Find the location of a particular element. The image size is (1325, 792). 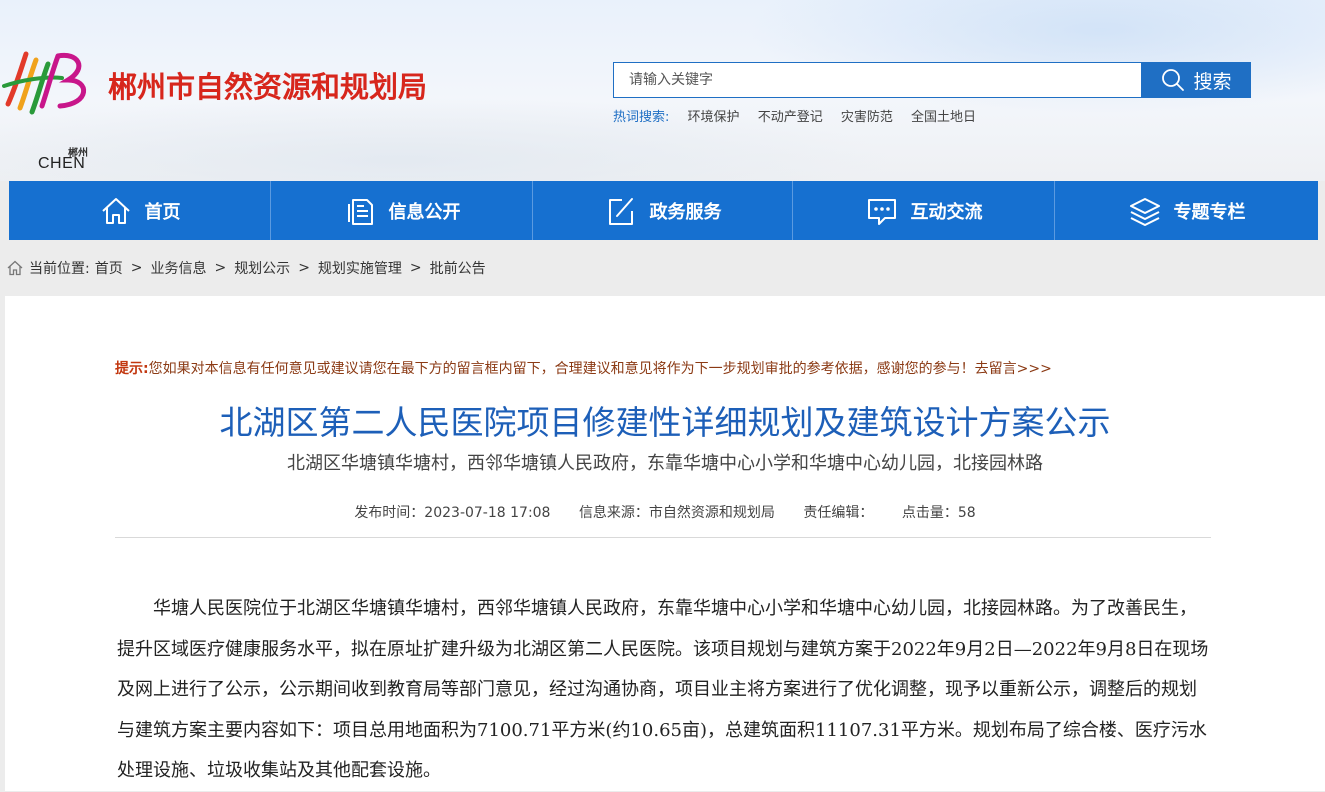

main-nav: 首页 信息公开 政务服务 互动交流 专题专栏 is located at coordinates (663, 210).